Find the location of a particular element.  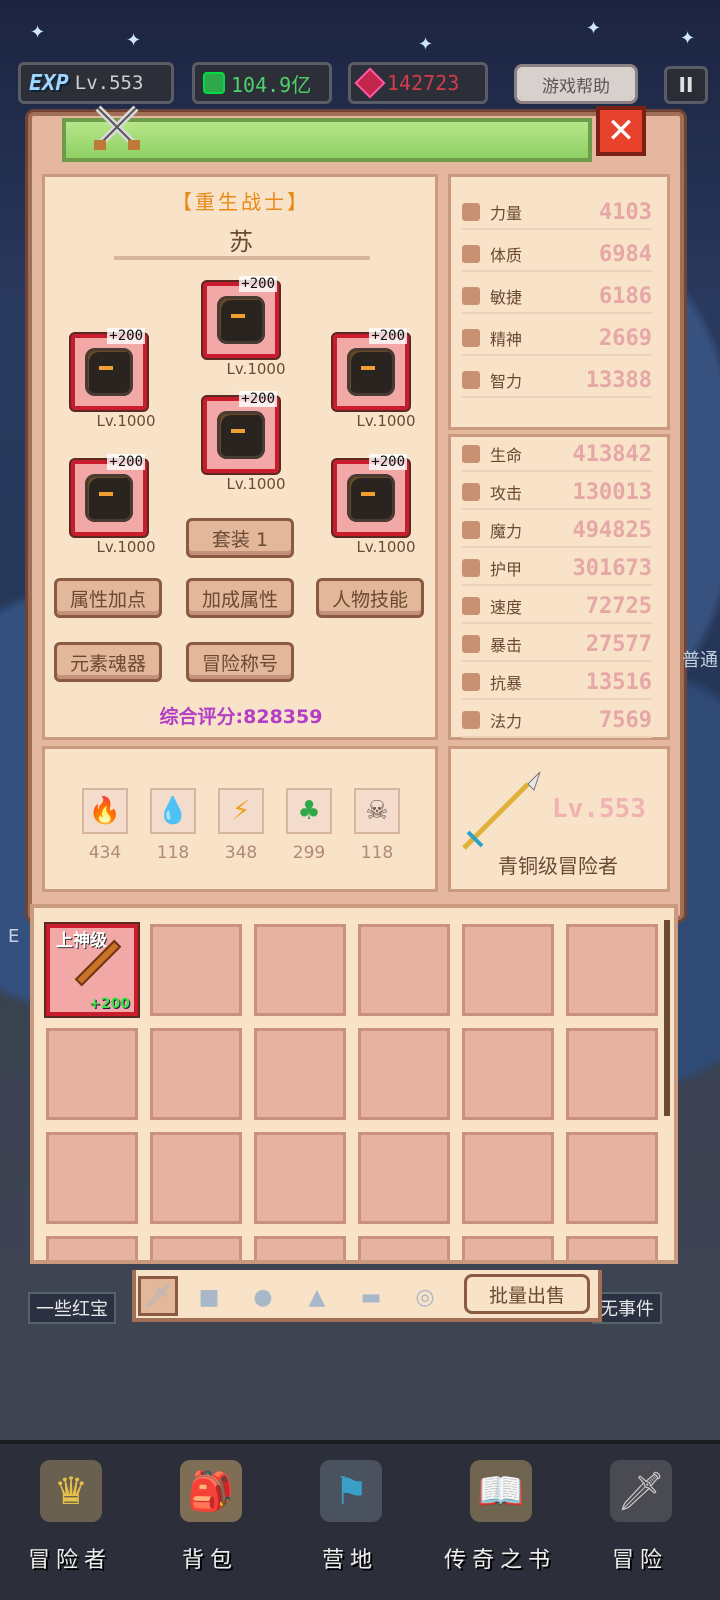

banner-icon: ⚑ is located at coordinates (351, 1491).